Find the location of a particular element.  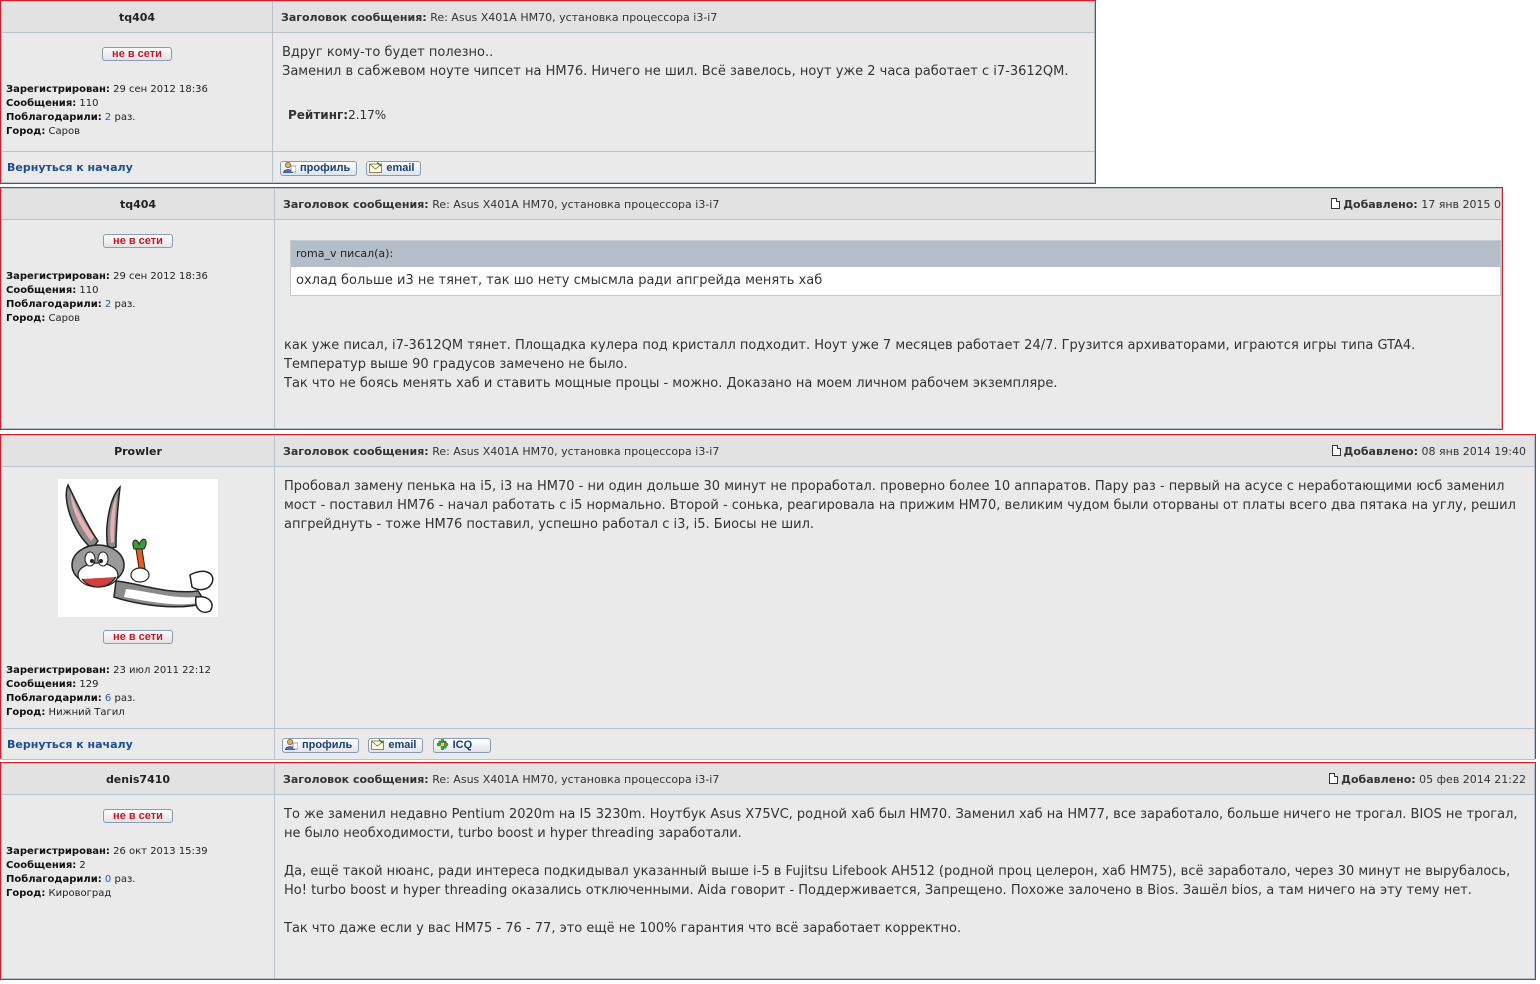

city-value: Кировоград is located at coordinates (80, 893).